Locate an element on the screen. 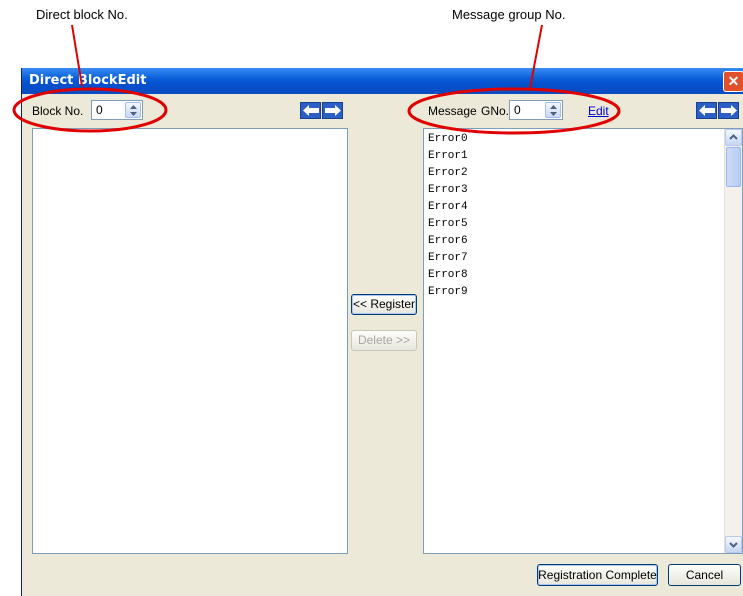 Image resolution: width=743 pixels, height=596 pixels. scroll-up-button is located at coordinates (733, 137).